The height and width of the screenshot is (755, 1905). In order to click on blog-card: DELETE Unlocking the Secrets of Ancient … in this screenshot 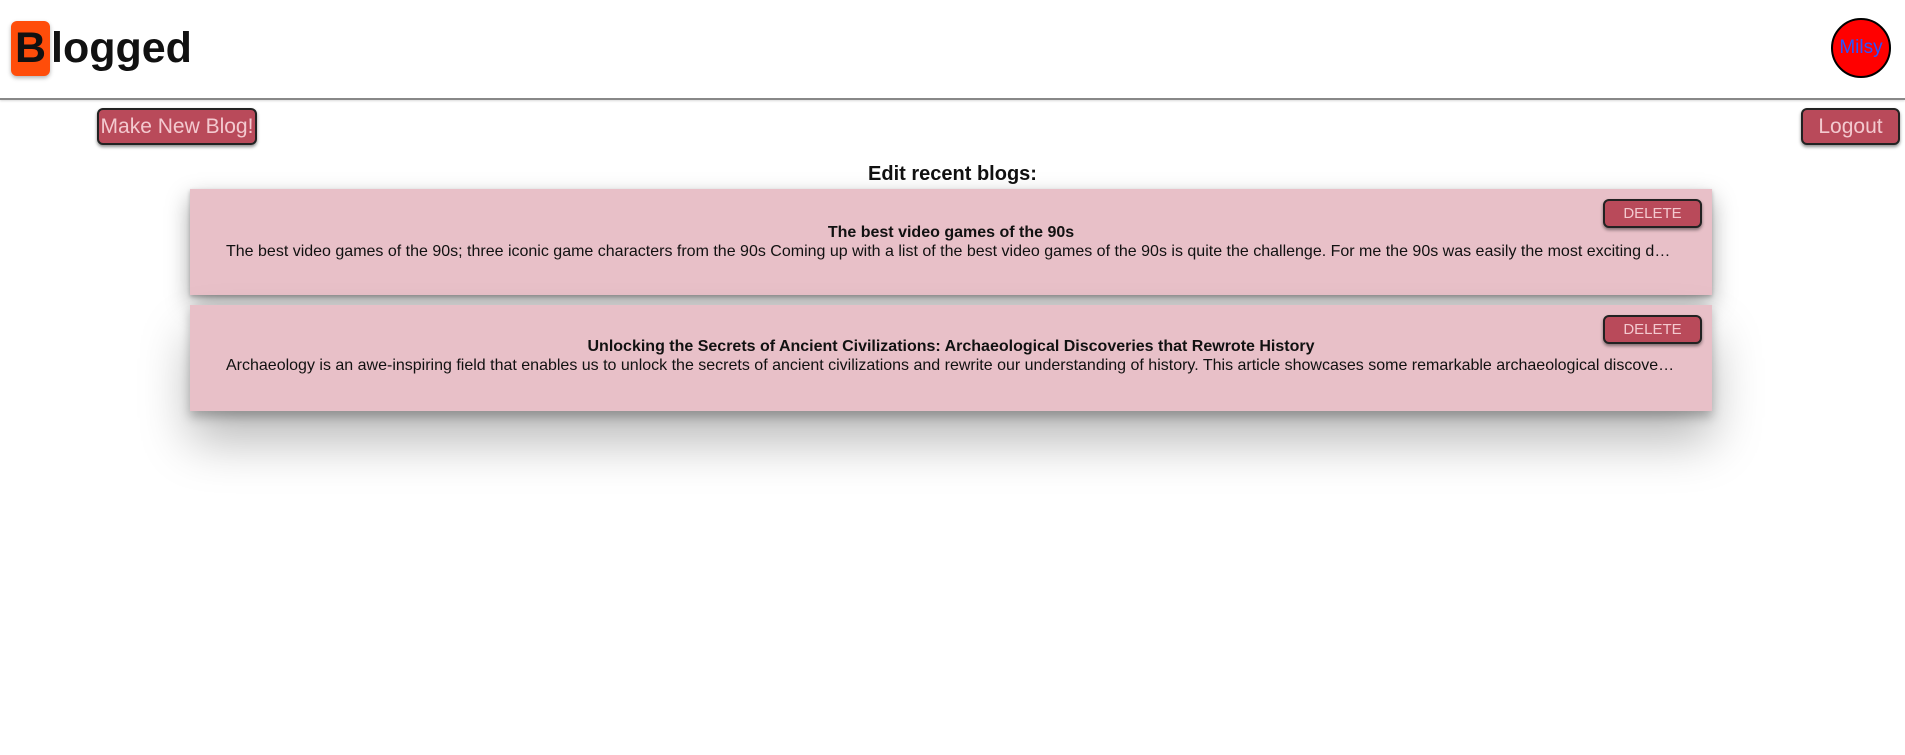, I will do `click(951, 358)`.